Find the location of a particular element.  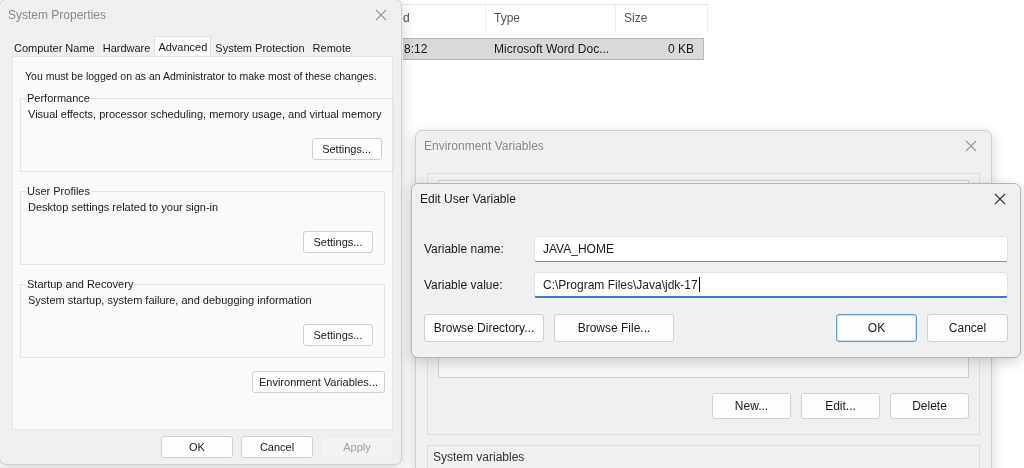

tab: Advanced is located at coordinates (183, 46).